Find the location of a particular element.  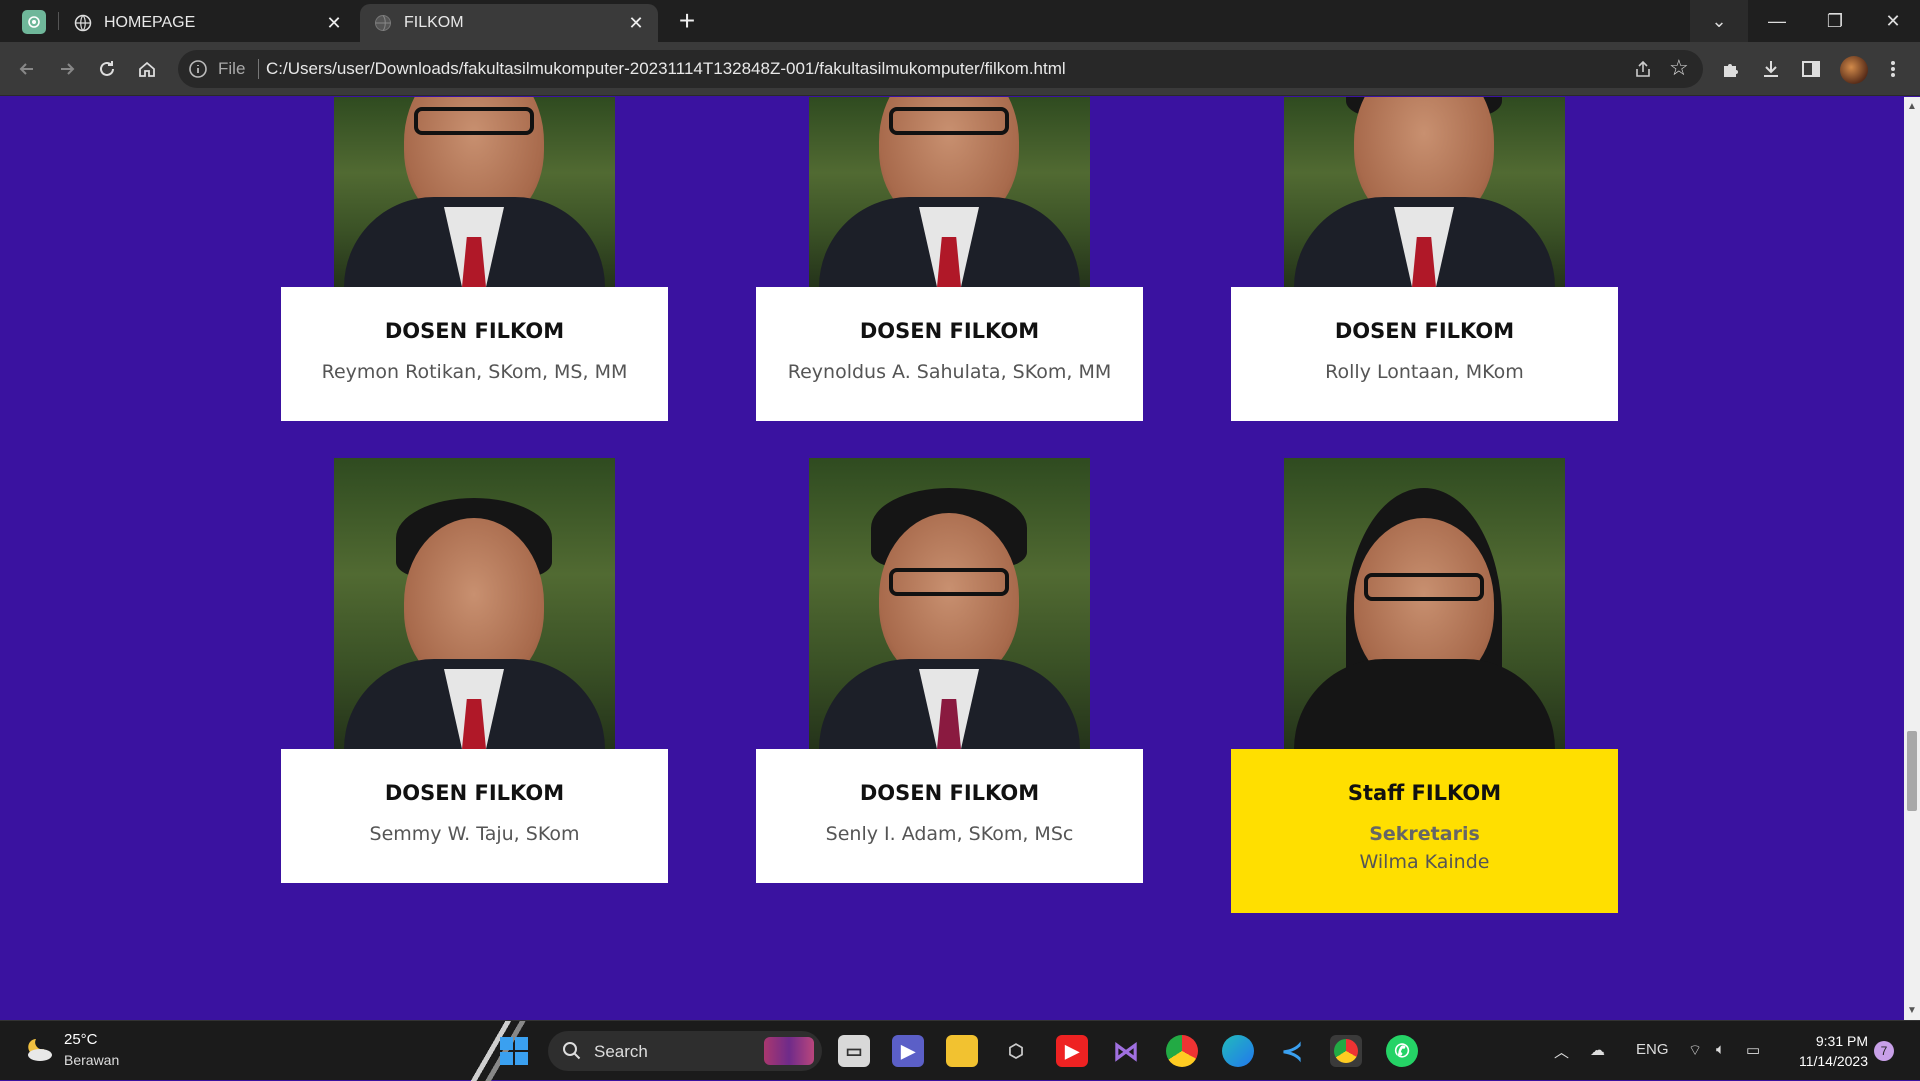

search-icon is located at coordinates (572, 1051).